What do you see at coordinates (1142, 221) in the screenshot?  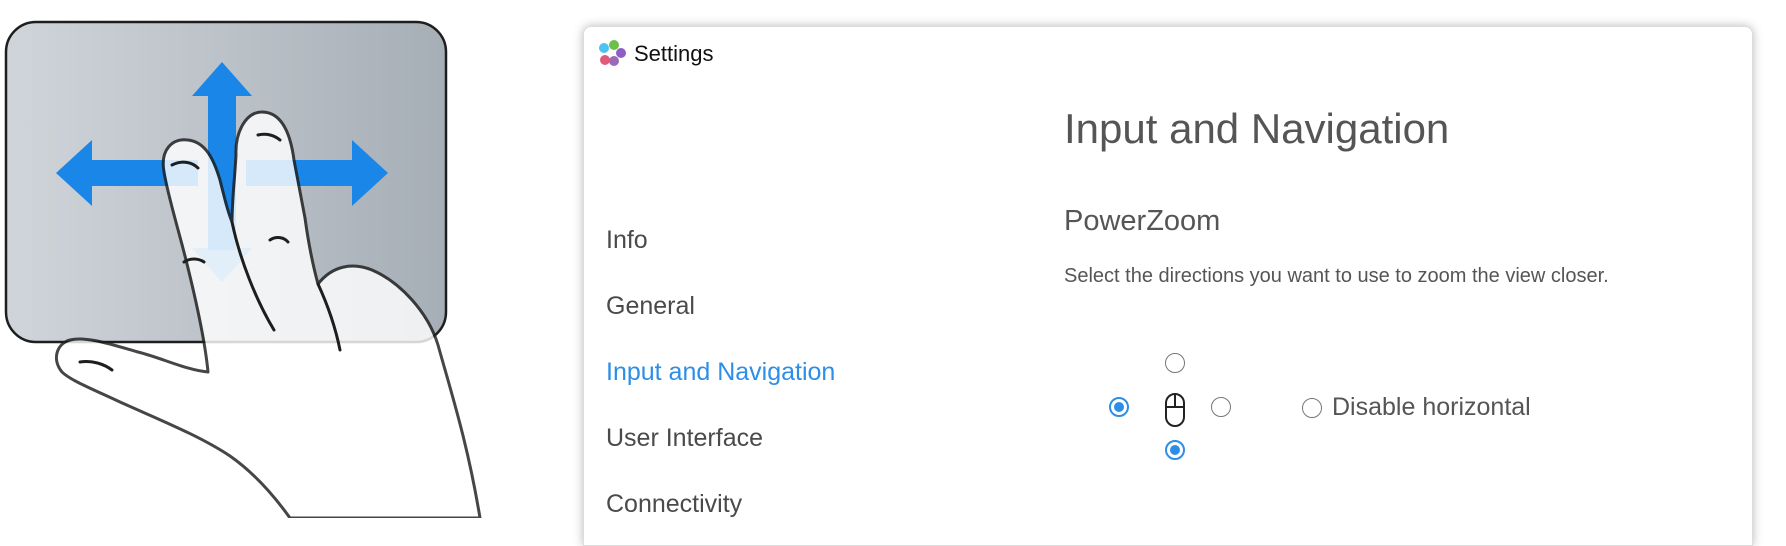 I see `section-title: PowerZoom` at bounding box center [1142, 221].